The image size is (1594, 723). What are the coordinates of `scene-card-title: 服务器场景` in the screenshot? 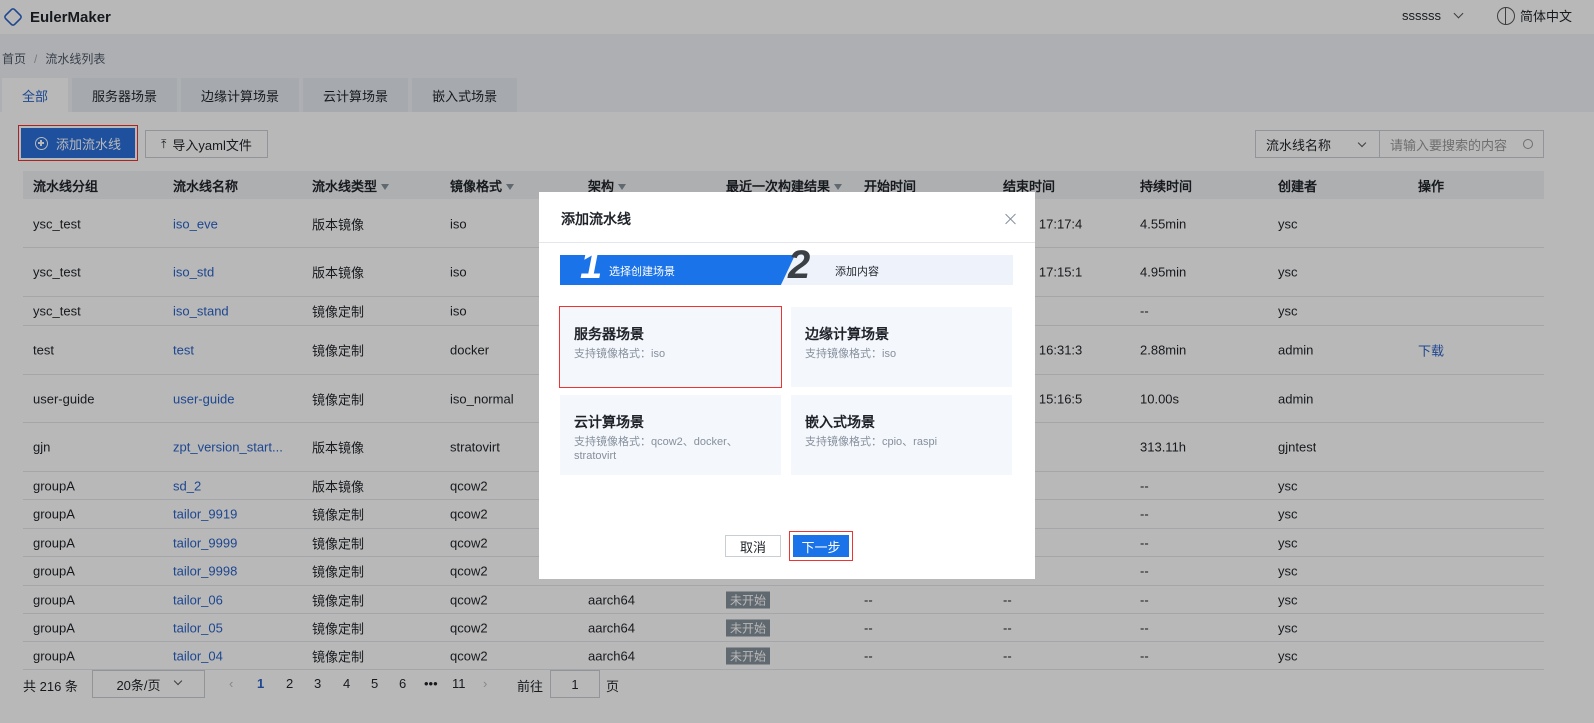 It's located at (609, 334).